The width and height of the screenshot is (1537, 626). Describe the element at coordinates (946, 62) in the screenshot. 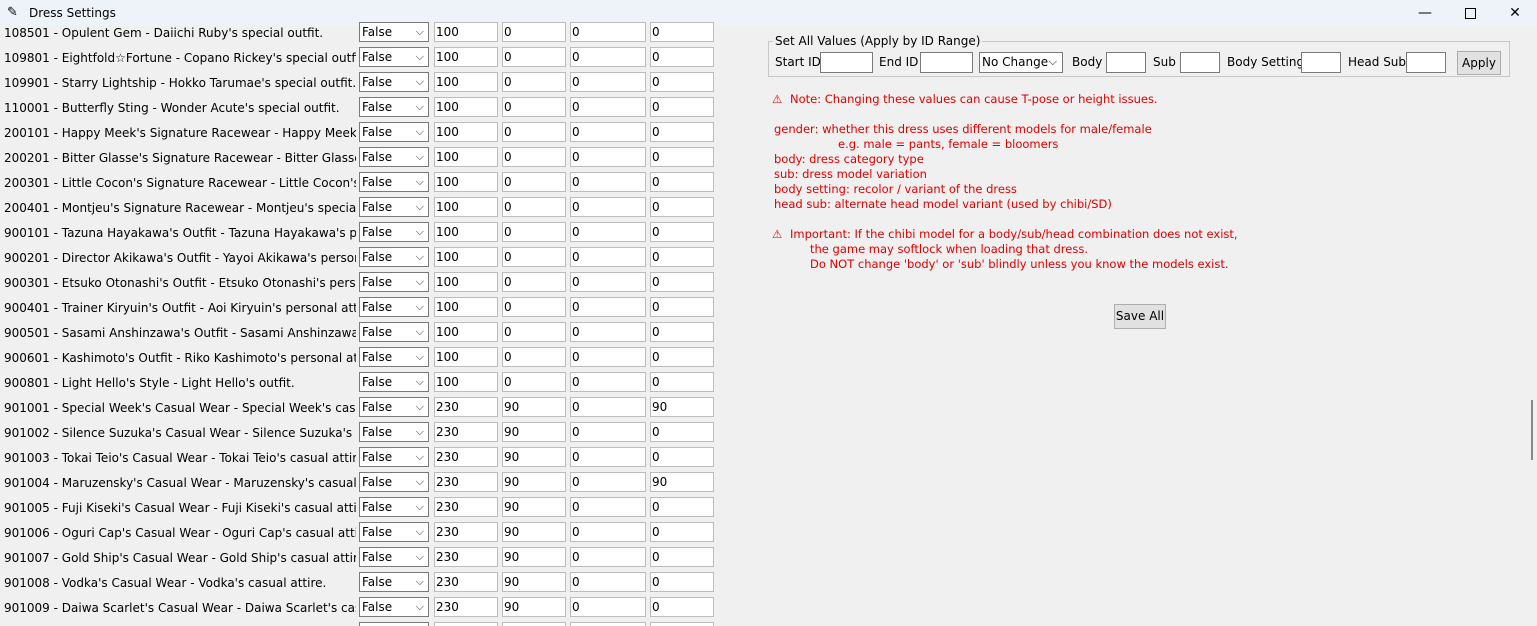

I see `end-id-input` at that location.